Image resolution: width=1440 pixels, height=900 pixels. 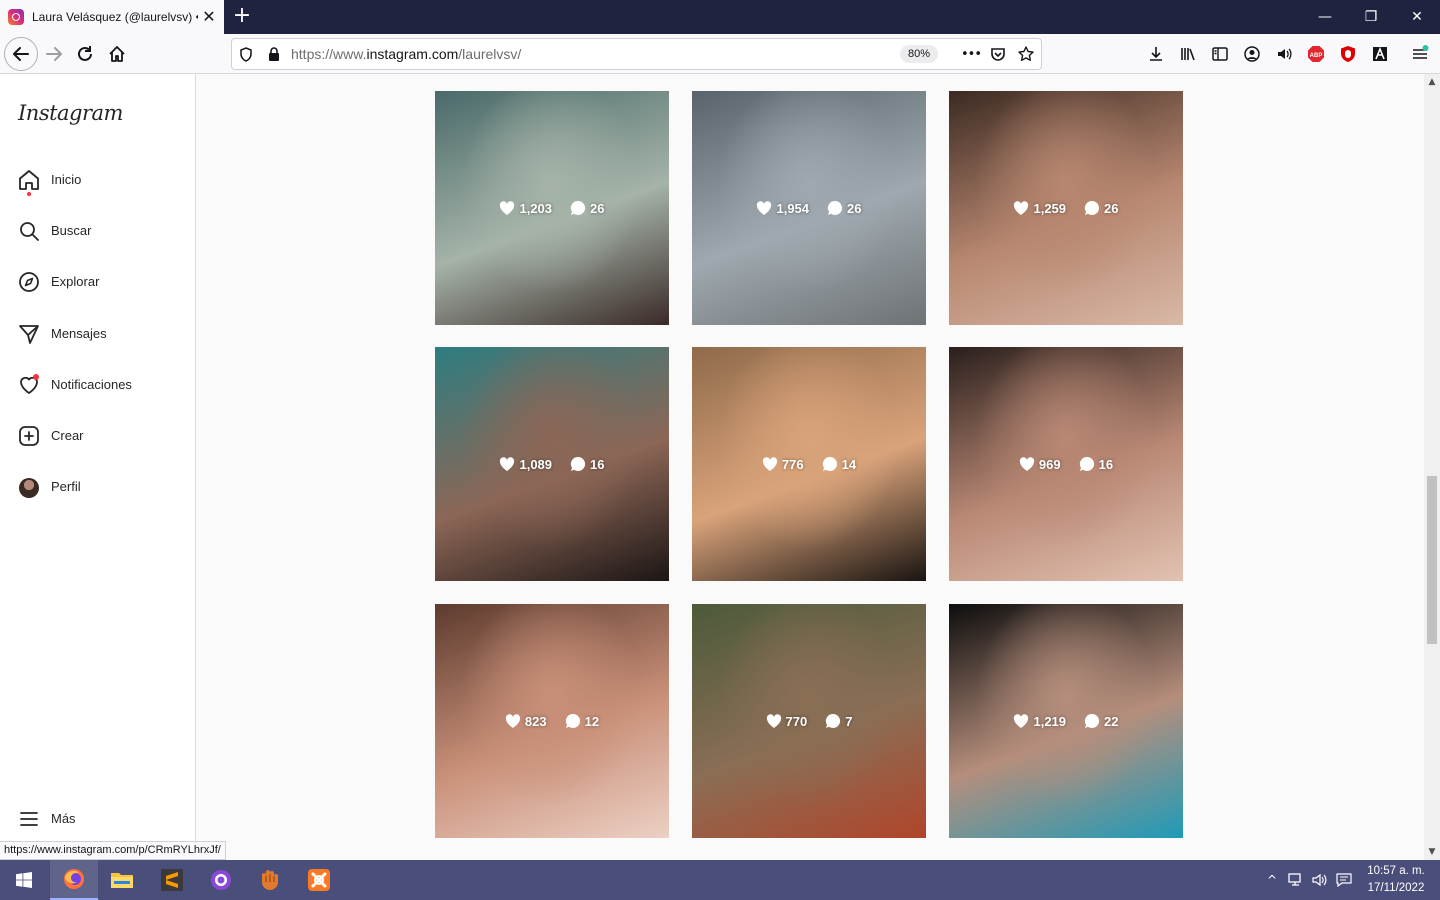 I want to click on post-stats-overlay: 1,089 16, so click(x=552, y=464).